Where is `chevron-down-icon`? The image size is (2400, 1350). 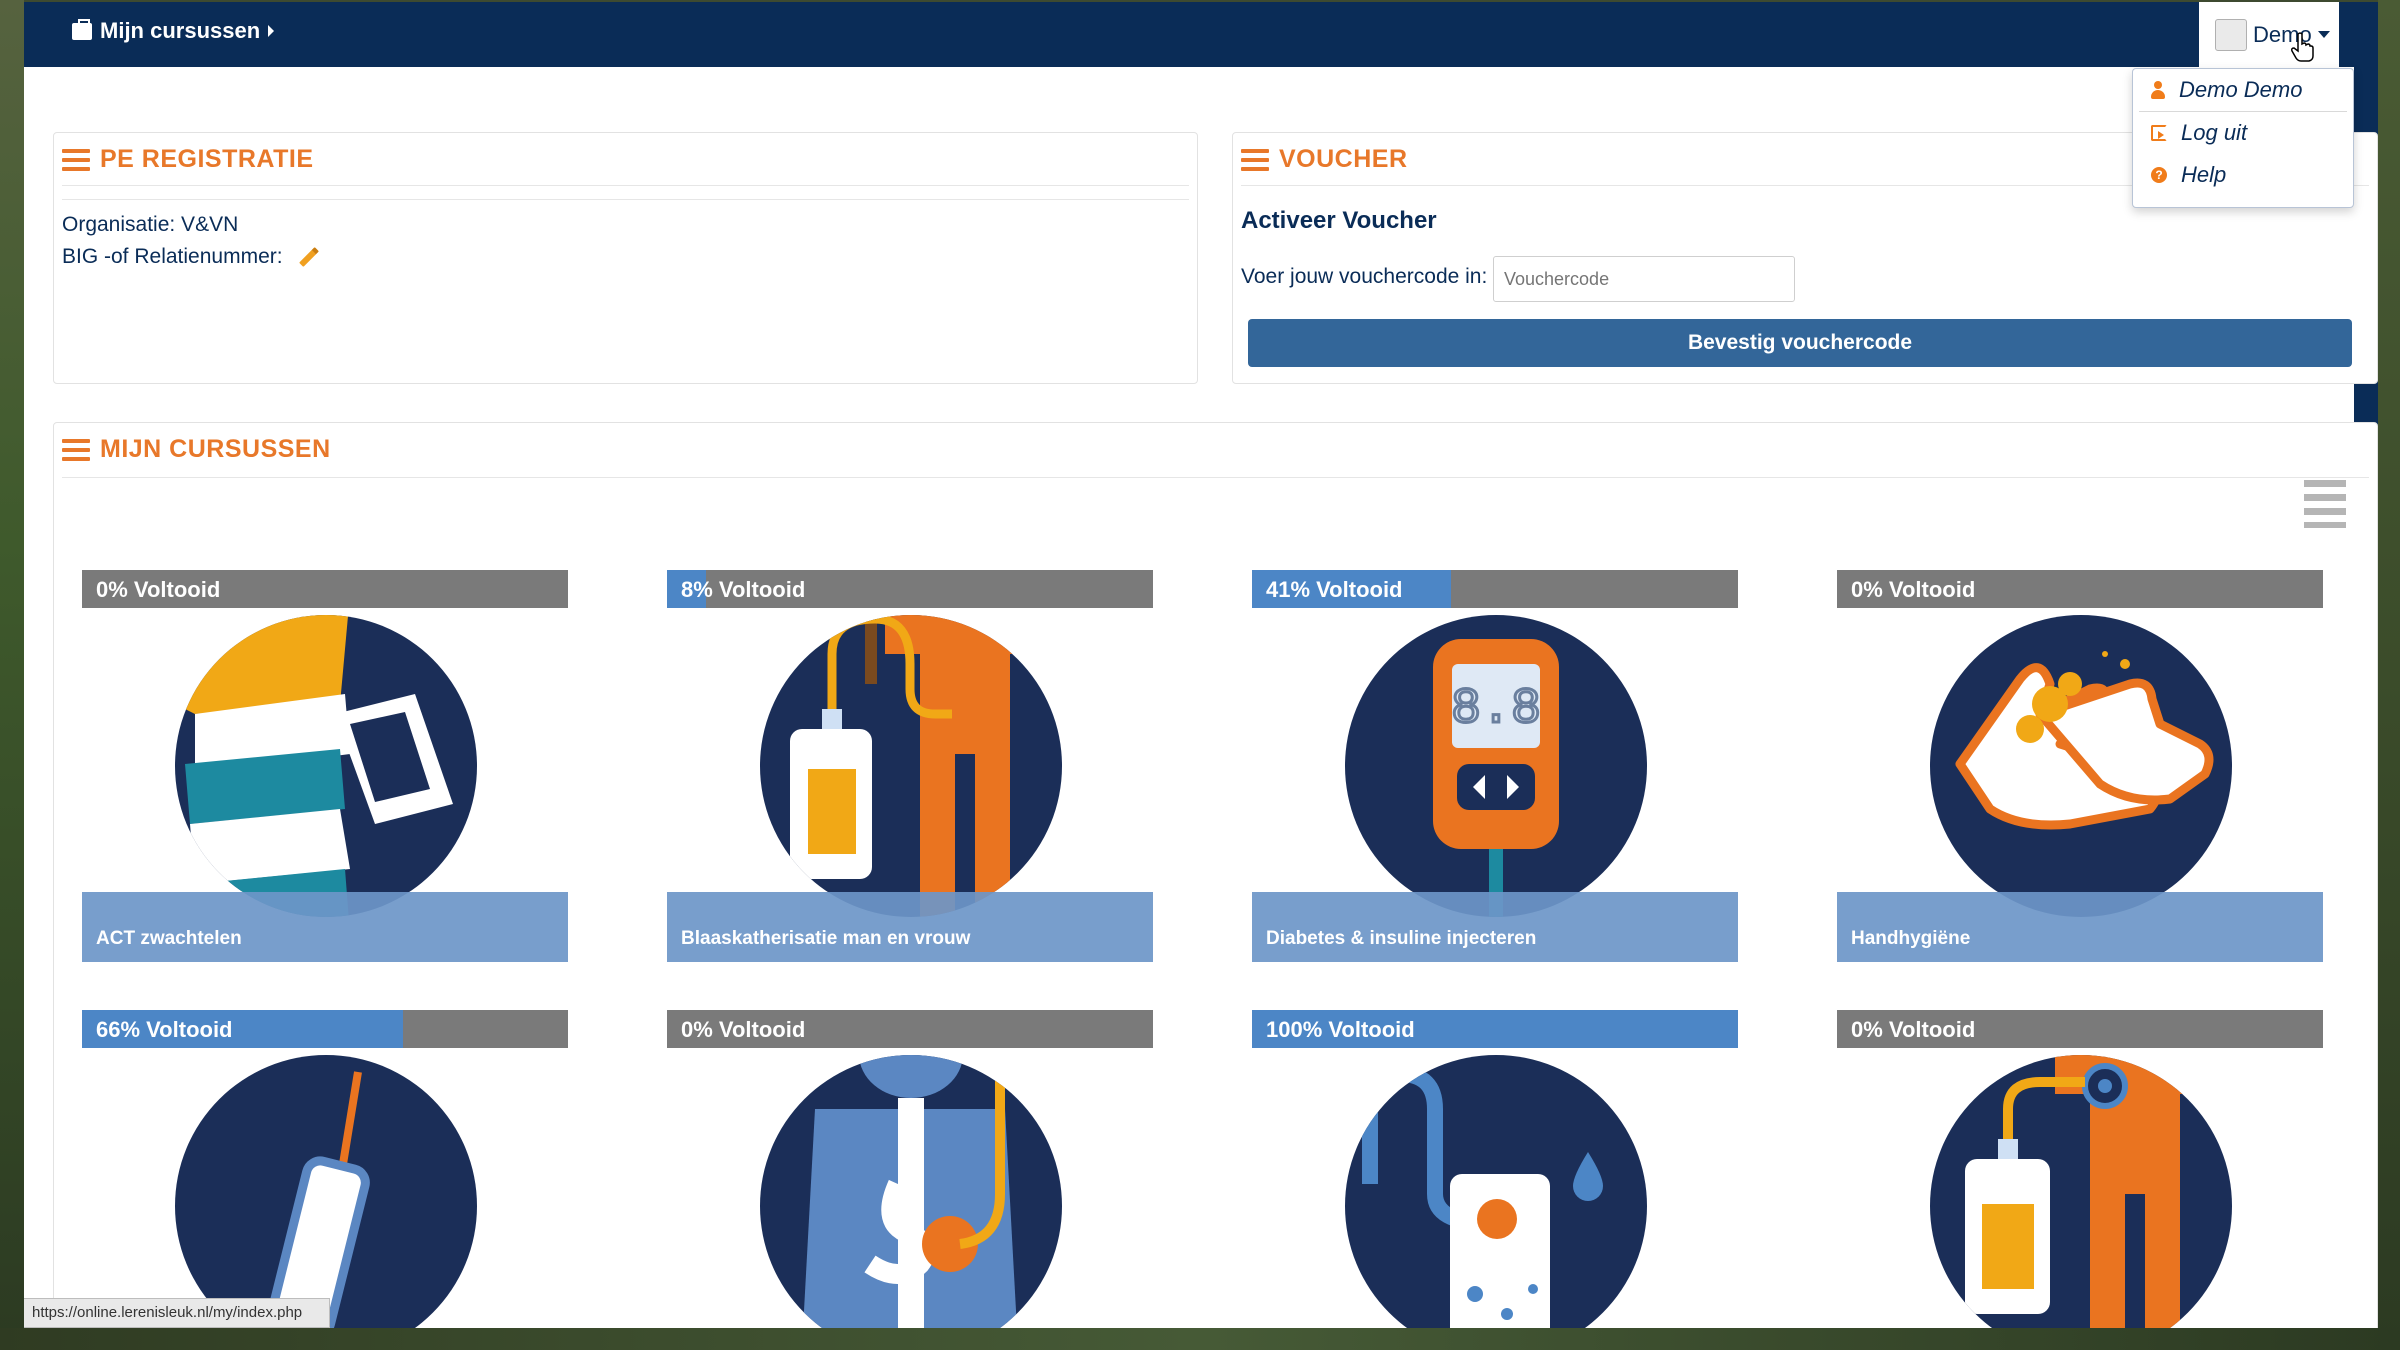
chevron-down-icon is located at coordinates (2323, 34).